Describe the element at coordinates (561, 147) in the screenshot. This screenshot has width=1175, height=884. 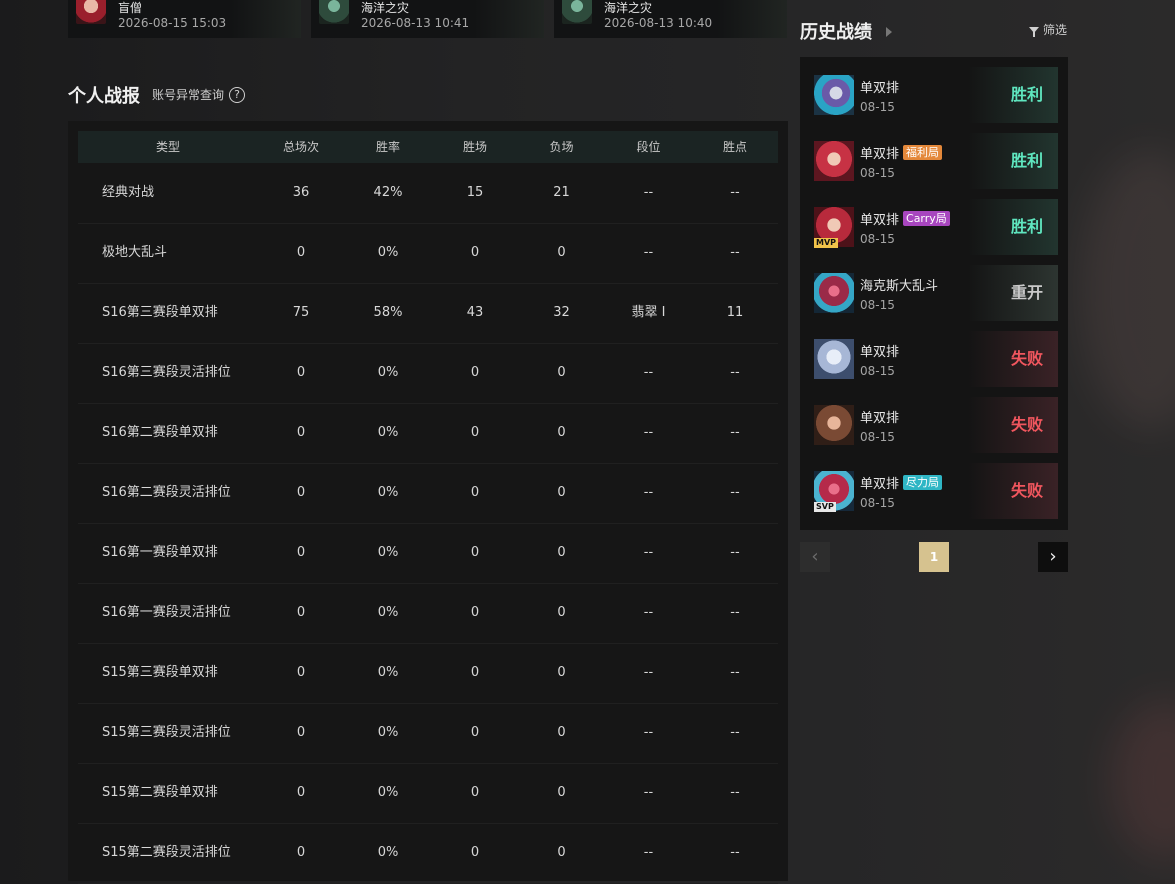
I see `header-losses: 负场` at that location.